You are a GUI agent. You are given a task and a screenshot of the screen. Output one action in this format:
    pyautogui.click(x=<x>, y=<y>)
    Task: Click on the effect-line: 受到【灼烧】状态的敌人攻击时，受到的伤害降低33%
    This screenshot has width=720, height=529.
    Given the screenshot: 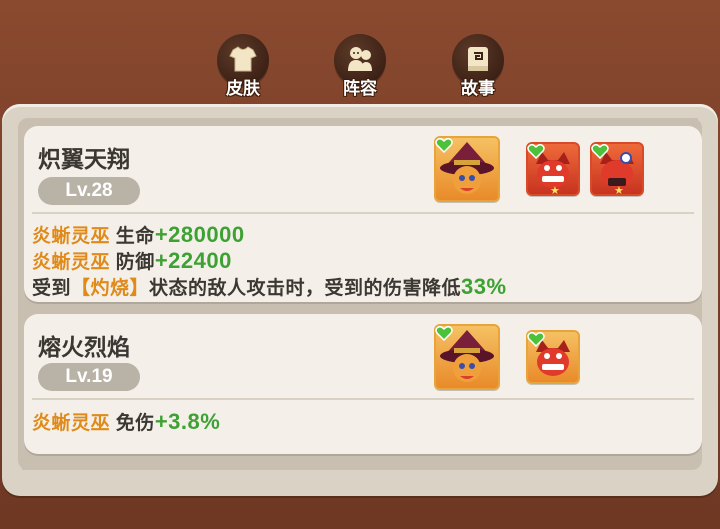 What is the action you would take?
    pyautogui.click(x=269, y=286)
    